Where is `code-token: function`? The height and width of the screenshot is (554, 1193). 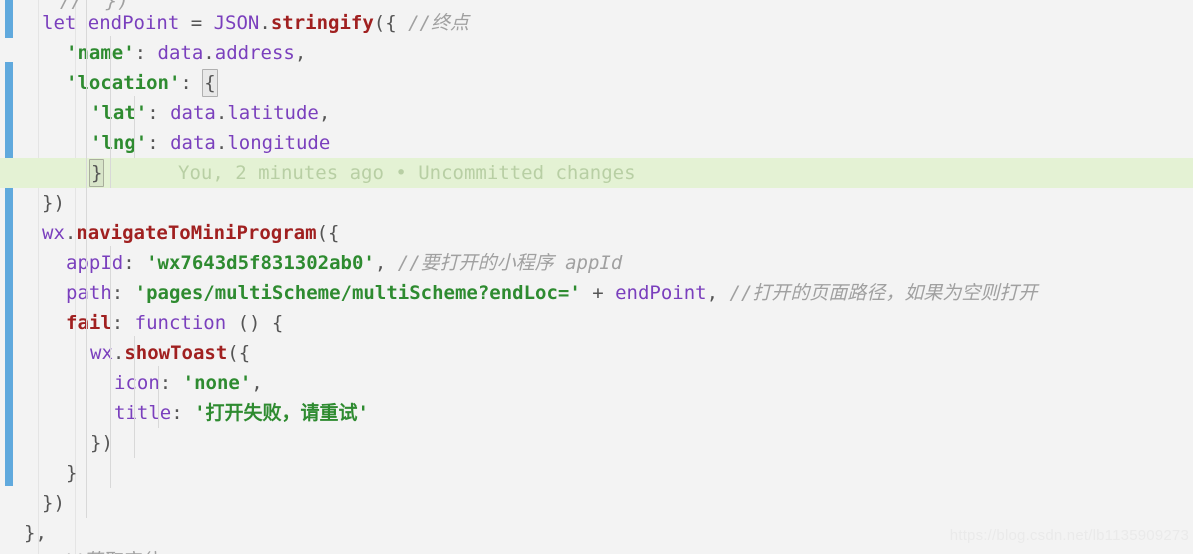
code-token: function is located at coordinates (180, 323).